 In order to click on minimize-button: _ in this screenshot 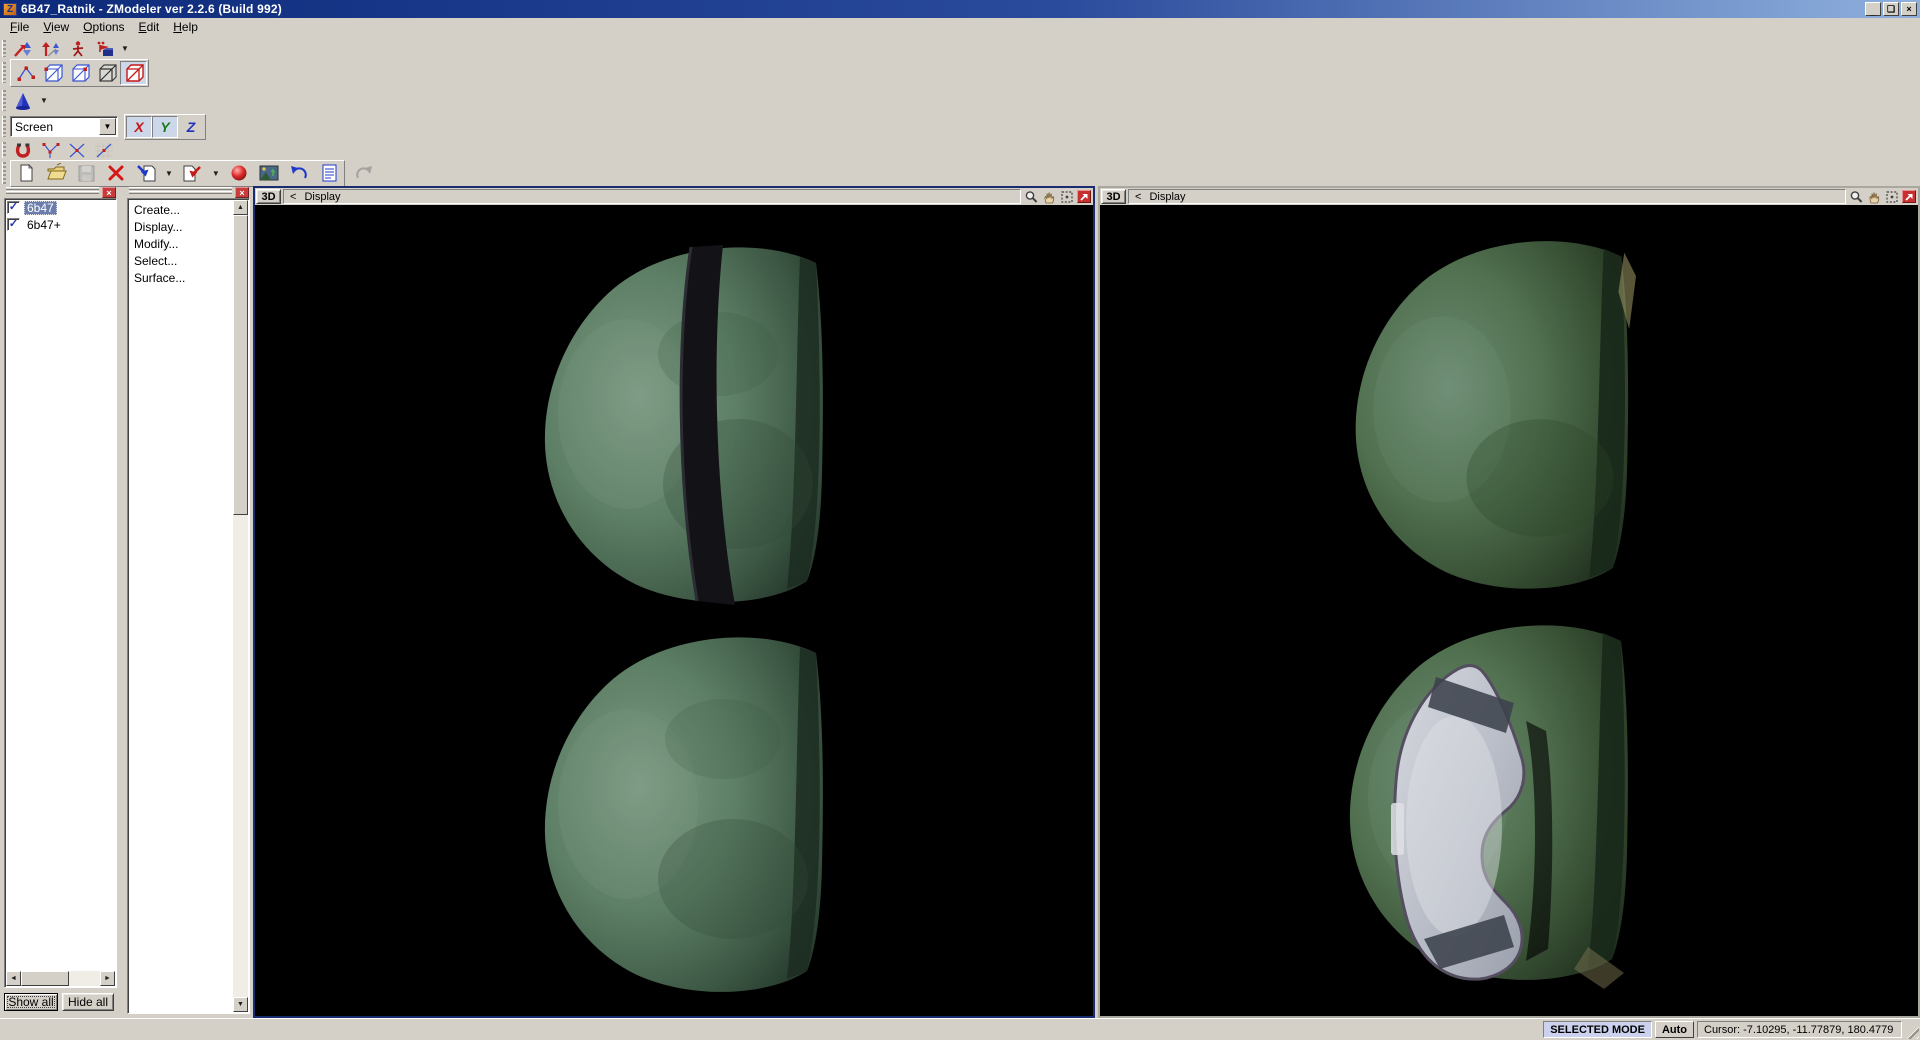, I will do `click(1873, 9)`.